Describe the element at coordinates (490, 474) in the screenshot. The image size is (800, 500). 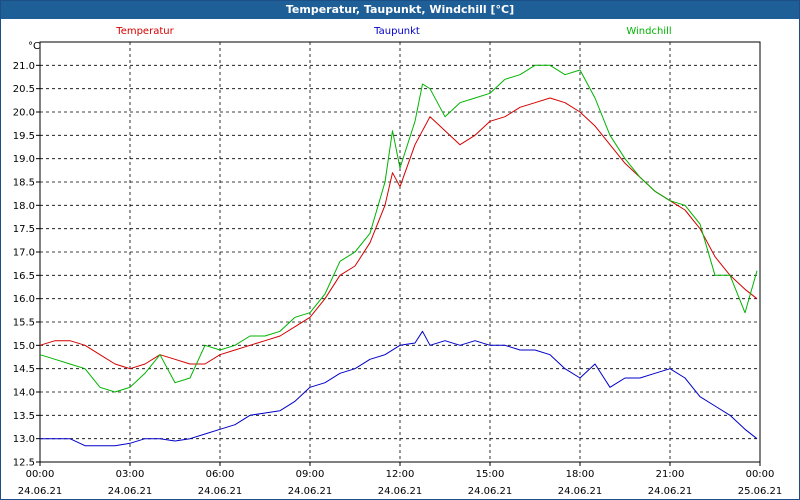
I see `x-tick-time-label: 15:00` at that location.